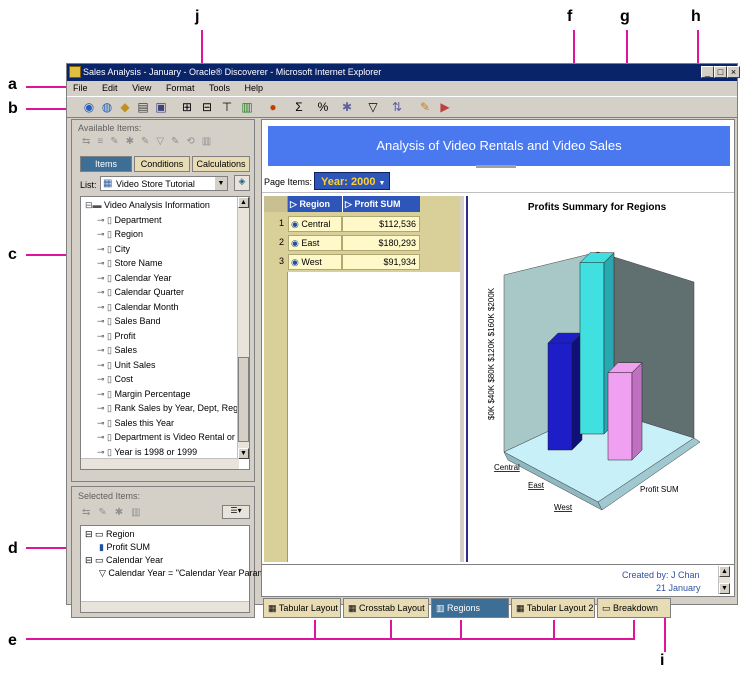  Describe the element at coordinates (207, 107) in the screenshot. I see `crosstab-icon: ⊟` at that location.